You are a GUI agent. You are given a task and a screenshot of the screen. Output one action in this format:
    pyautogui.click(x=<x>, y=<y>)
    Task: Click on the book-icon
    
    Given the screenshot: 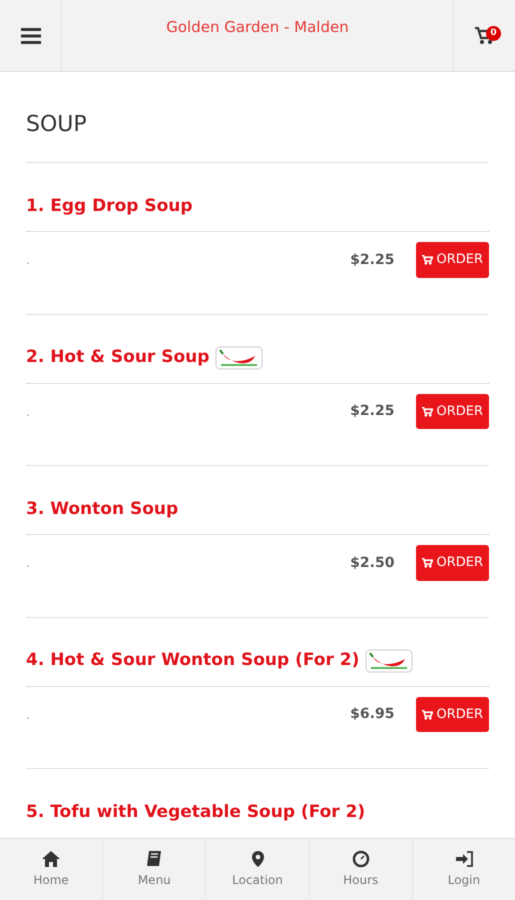 What is the action you would take?
    pyautogui.click(x=154, y=859)
    